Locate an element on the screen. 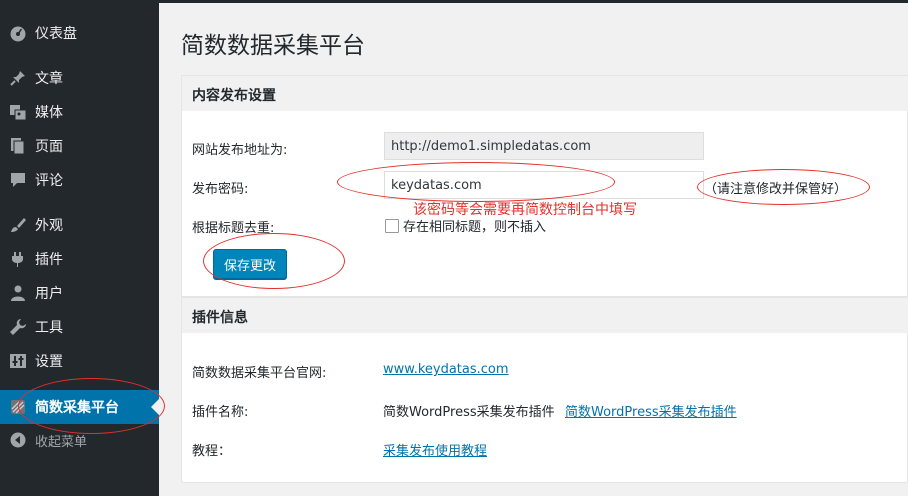 The height and width of the screenshot is (496, 908). sidebar-item-appearance: 外观 is located at coordinates (79, 225).